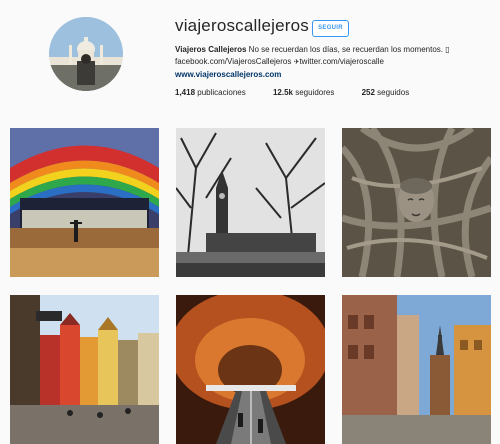 The width and height of the screenshot is (500, 444). I want to click on post-tile-cave-metro-escalators, so click(250, 369).